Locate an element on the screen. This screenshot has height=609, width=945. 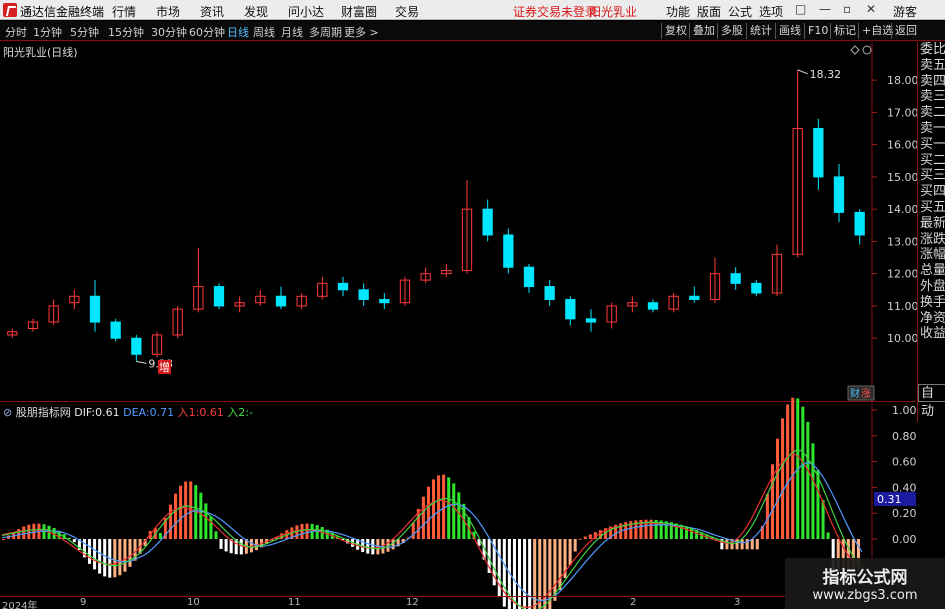
side-item-earnings: 收益 is located at coordinates (931, 334).